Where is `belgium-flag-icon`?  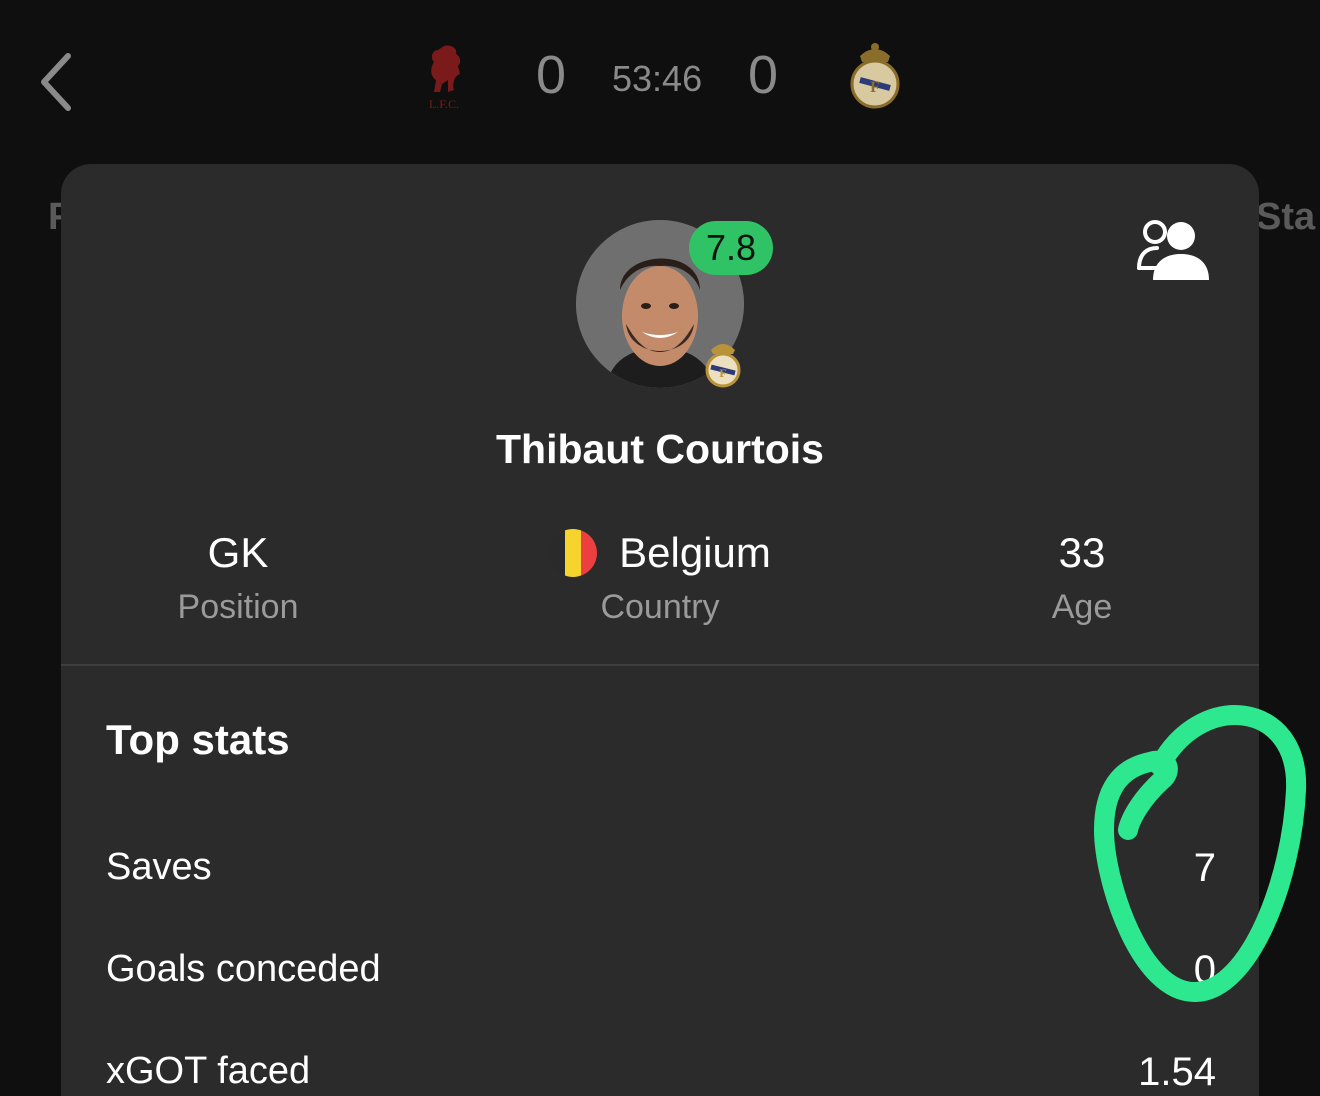 belgium-flag-icon is located at coordinates (573, 553).